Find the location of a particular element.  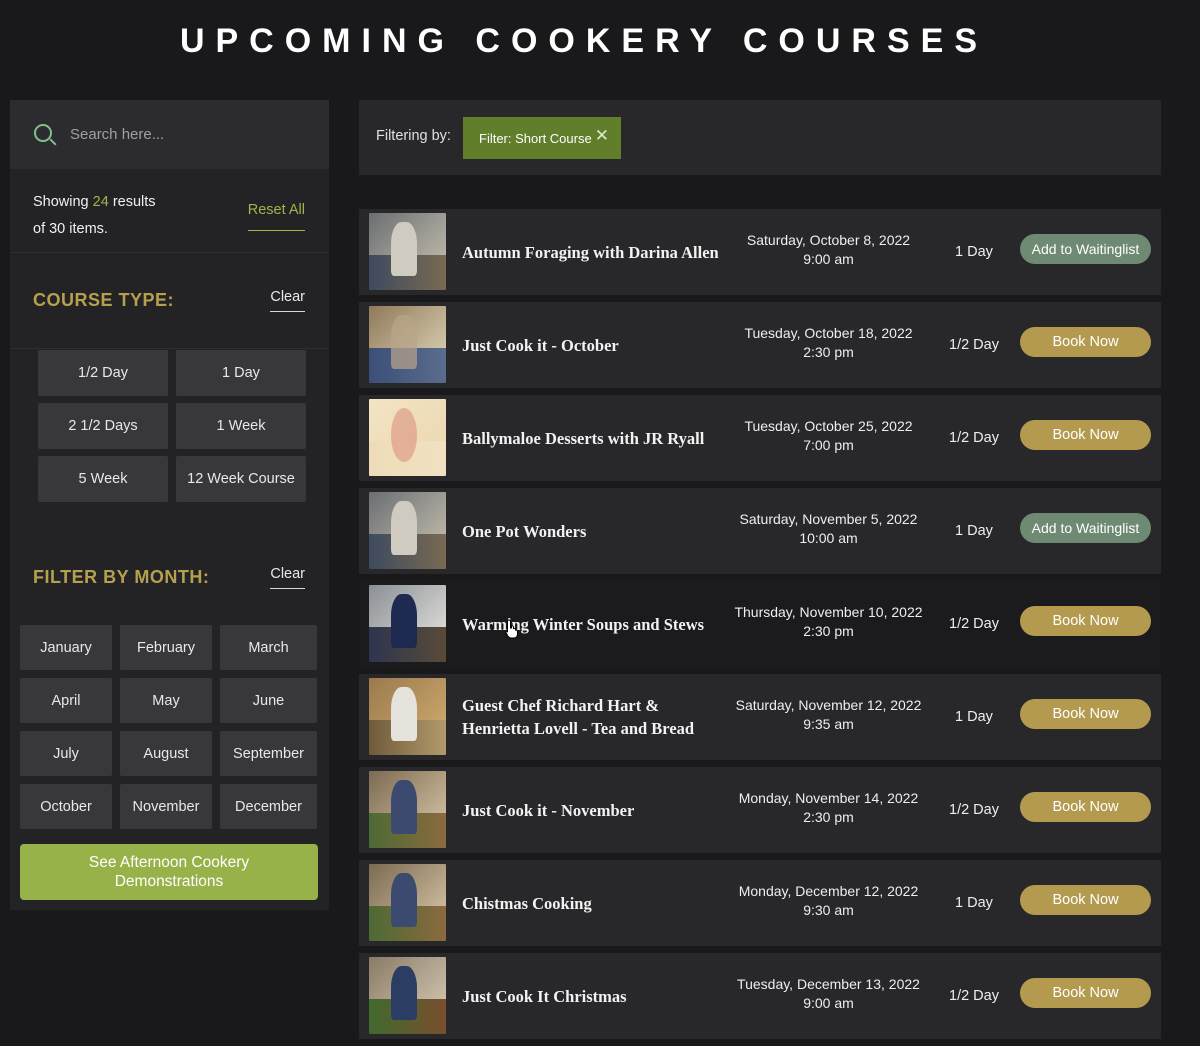

afternoon-demonstrations-button: See Afternoon Cookery Demonstrations is located at coordinates (169, 872).